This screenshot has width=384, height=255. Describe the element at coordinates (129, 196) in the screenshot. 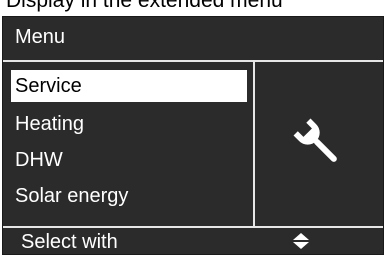

I see `menu-item-solar-energy: Solar energy` at that location.